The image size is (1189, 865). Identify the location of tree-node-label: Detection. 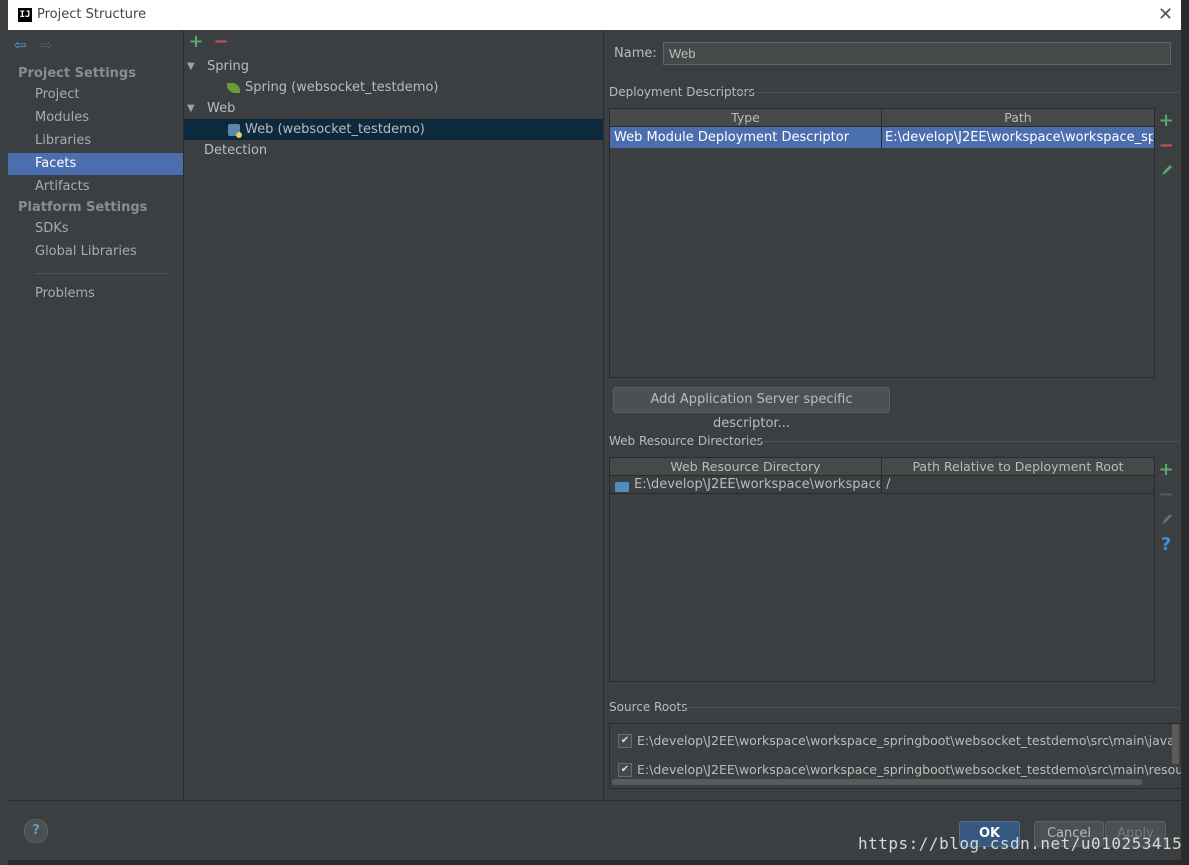
(236, 150).